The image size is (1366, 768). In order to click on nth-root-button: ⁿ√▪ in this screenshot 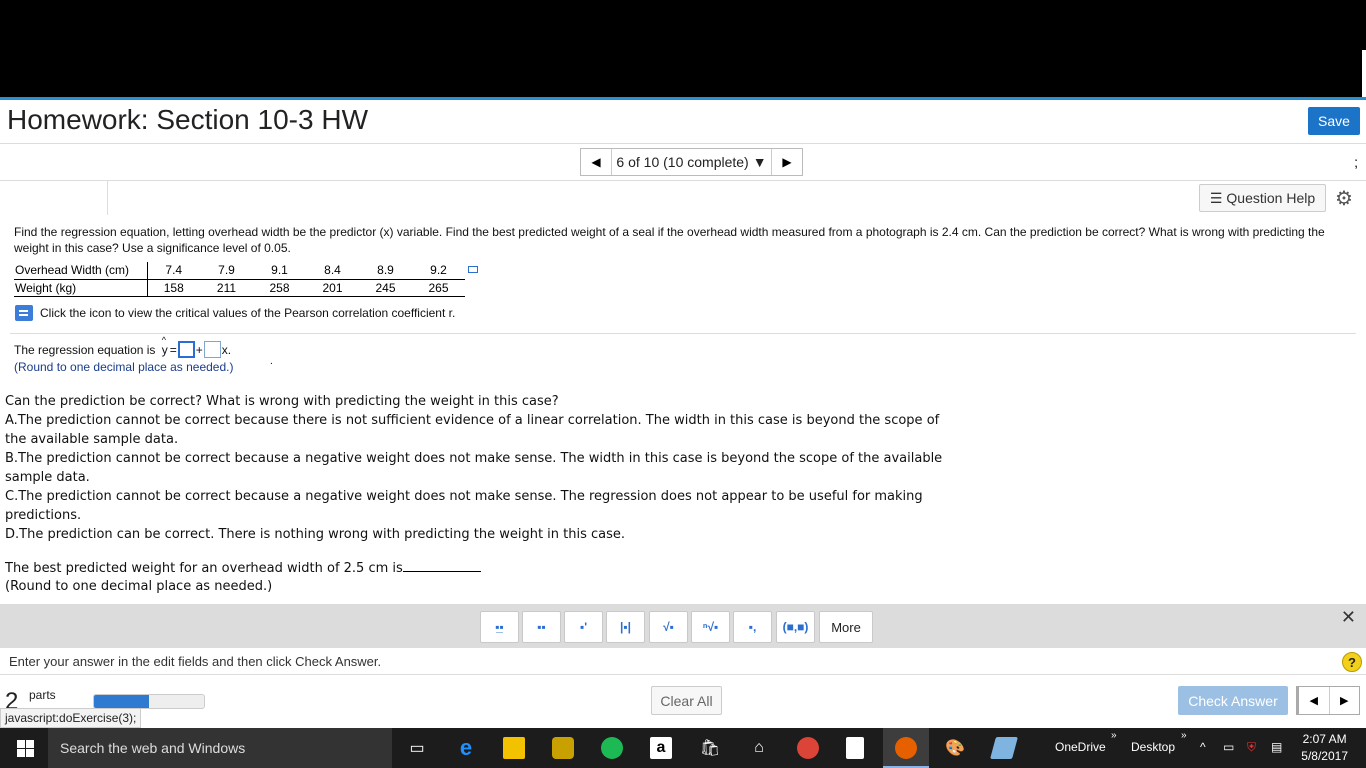, I will do `click(710, 627)`.